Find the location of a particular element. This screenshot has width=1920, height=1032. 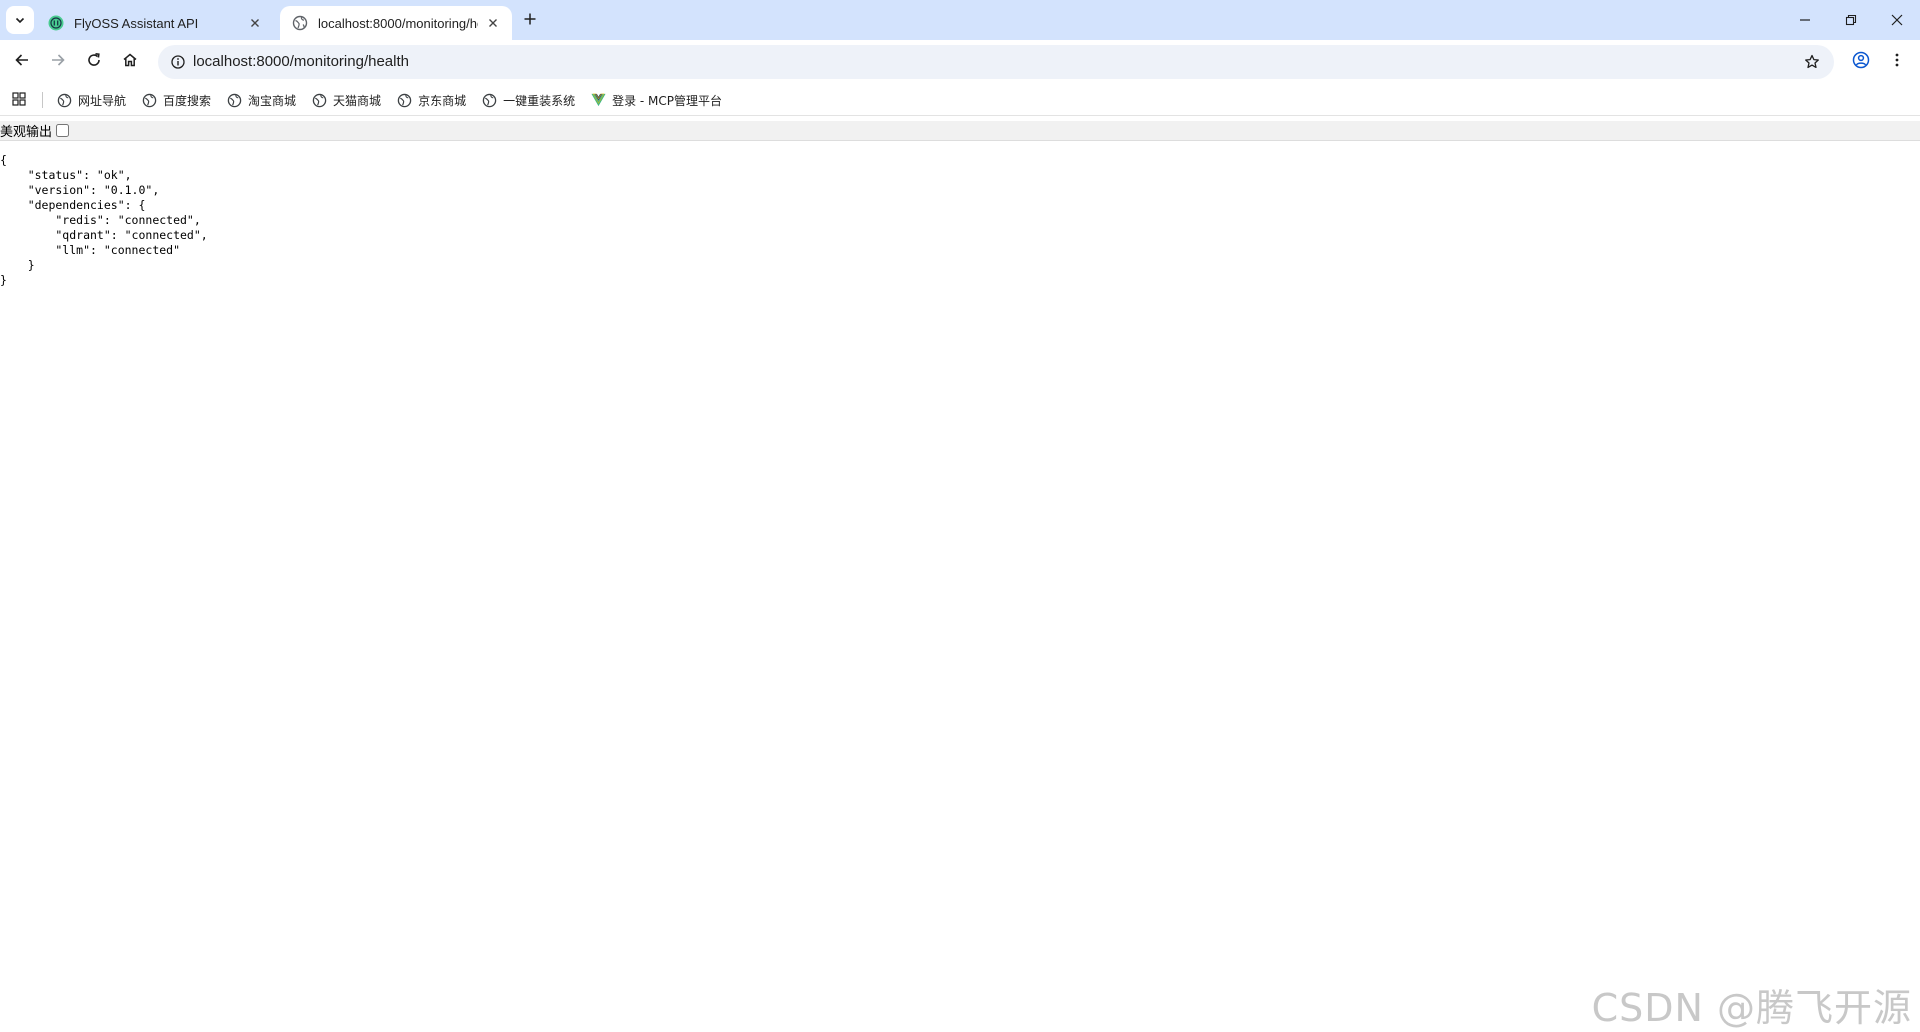

bookmark-label: 淘宝商城 is located at coordinates (272, 100).